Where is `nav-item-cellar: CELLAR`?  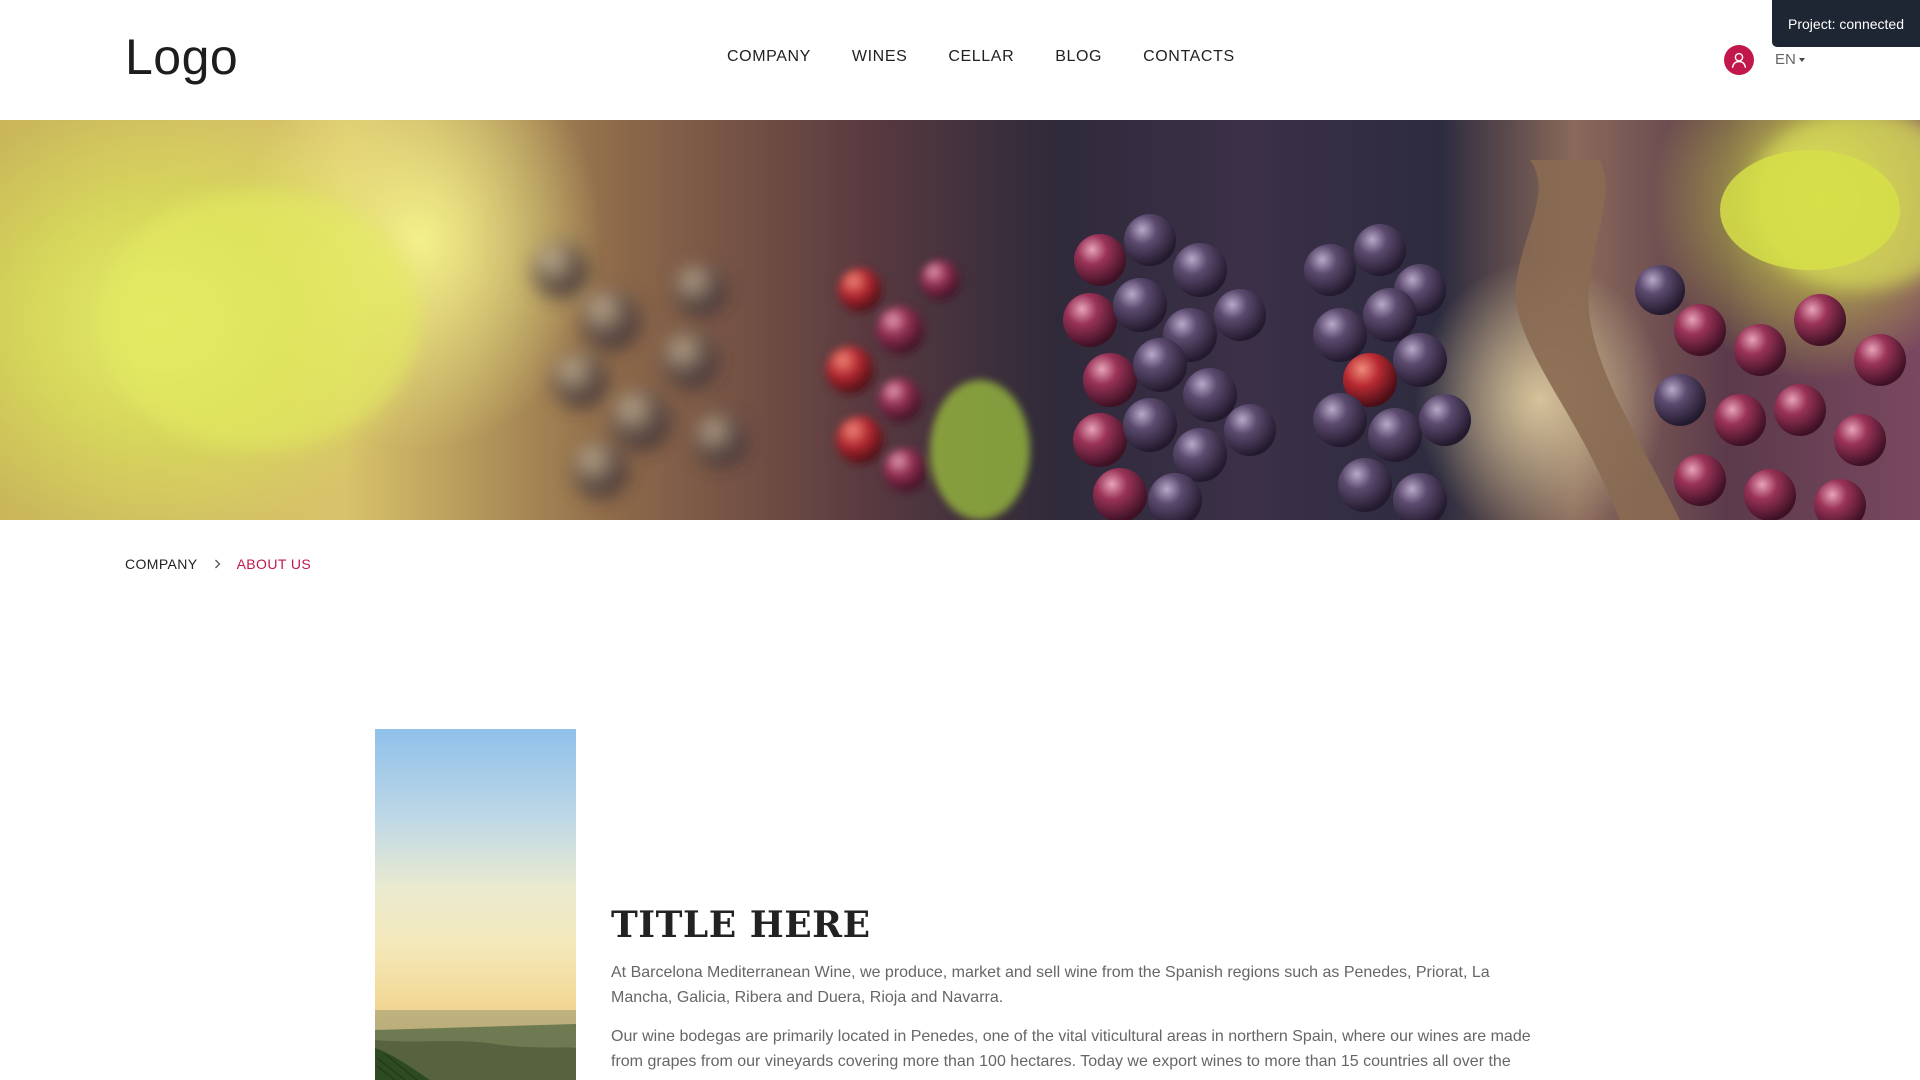 nav-item-cellar: CELLAR is located at coordinates (981, 57).